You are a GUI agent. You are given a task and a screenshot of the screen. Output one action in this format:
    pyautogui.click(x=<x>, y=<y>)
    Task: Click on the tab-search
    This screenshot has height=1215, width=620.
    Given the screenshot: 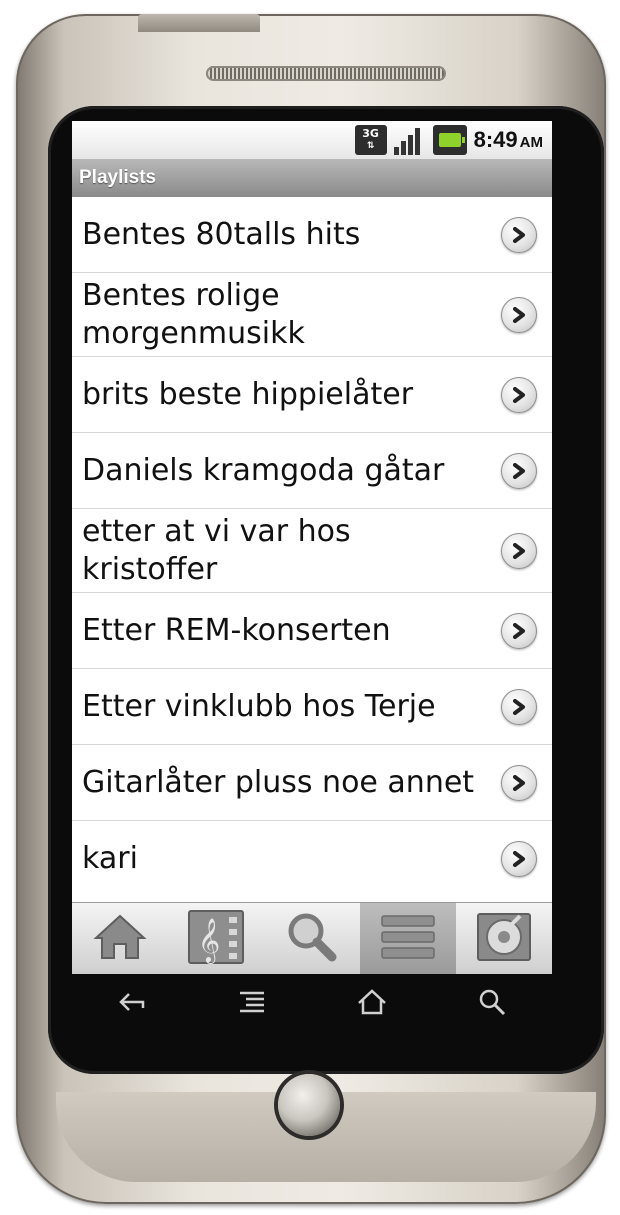 What is the action you would take?
    pyautogui.click(x=312, y=938)
    